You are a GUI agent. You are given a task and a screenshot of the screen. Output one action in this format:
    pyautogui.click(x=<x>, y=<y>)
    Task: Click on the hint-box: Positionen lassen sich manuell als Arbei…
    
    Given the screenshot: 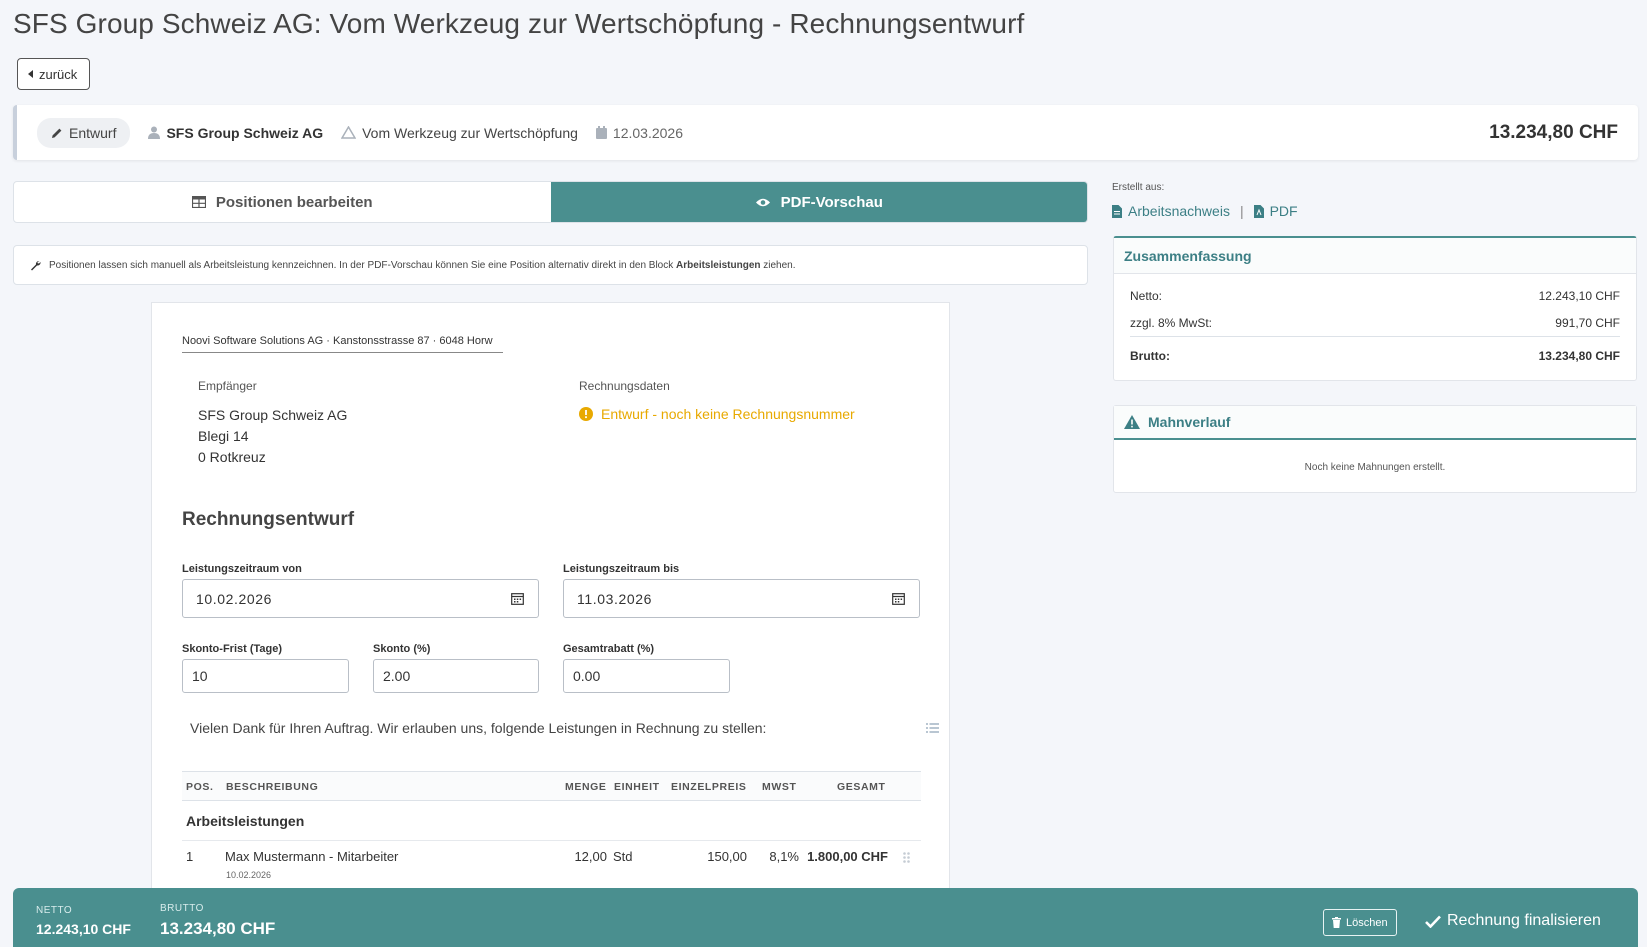 What is the action you would take?
    pyautogui.click(x=550, y=265)
    